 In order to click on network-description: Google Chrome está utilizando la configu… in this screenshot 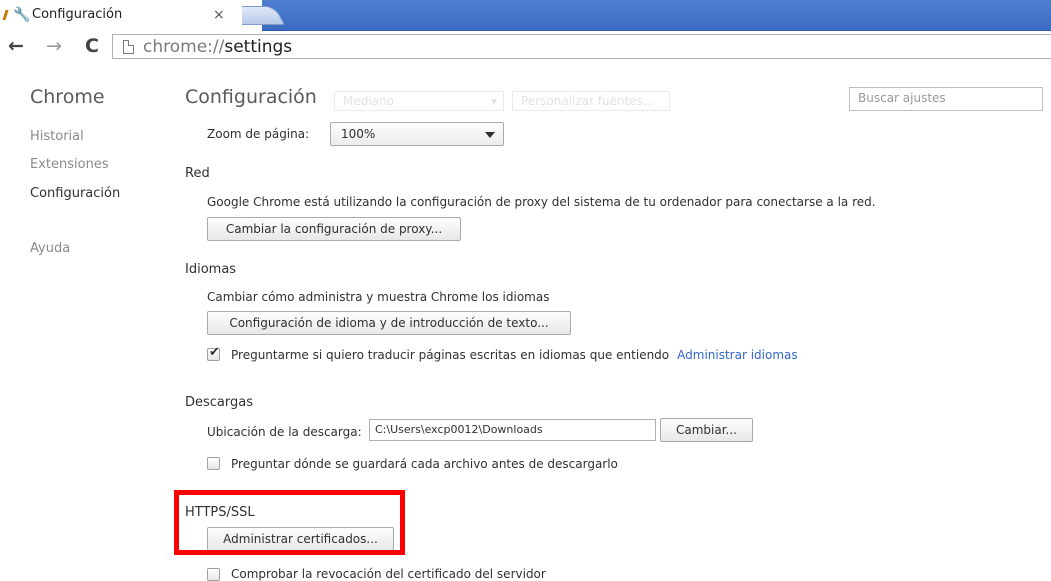, I will do `click(541, 202)`.